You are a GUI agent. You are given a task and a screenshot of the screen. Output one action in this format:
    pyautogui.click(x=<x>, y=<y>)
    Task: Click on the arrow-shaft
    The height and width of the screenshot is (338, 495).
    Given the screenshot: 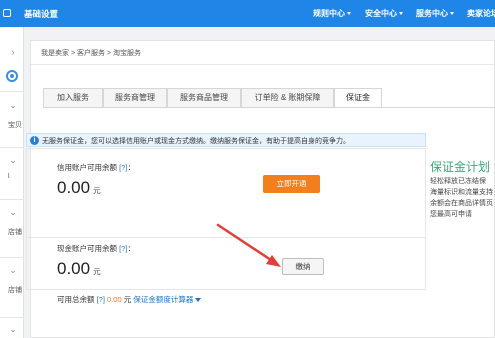 What is the action you would take?
    pyautogui.click(x=246, y=243)
    